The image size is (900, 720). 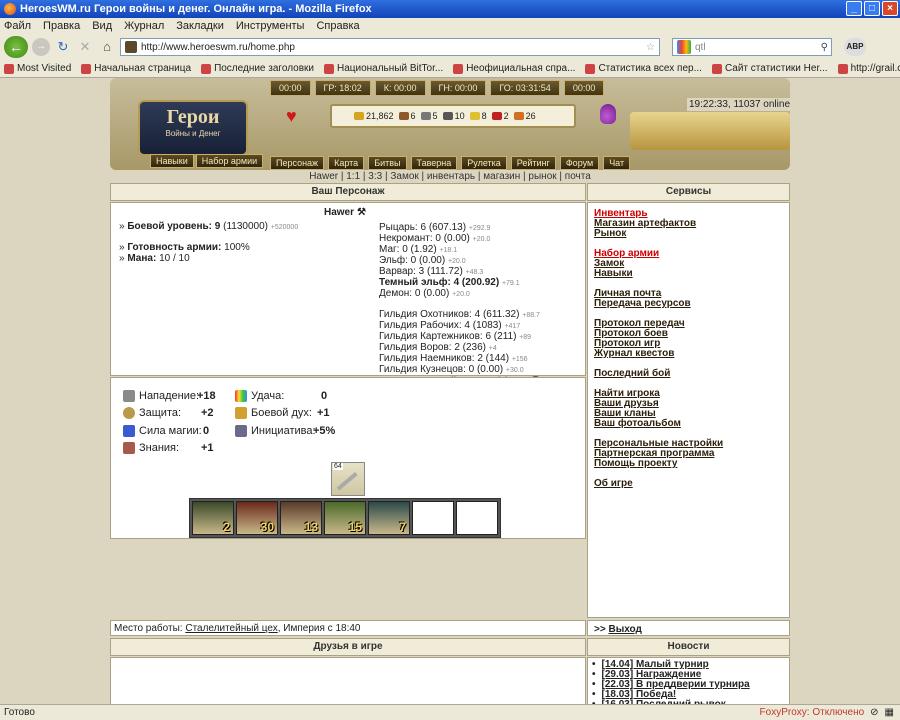 What do you see at coordinates (650, 47) in the screenshot?
I see `bookmark-star-icon: ☆` at bounding box center [650, 47].